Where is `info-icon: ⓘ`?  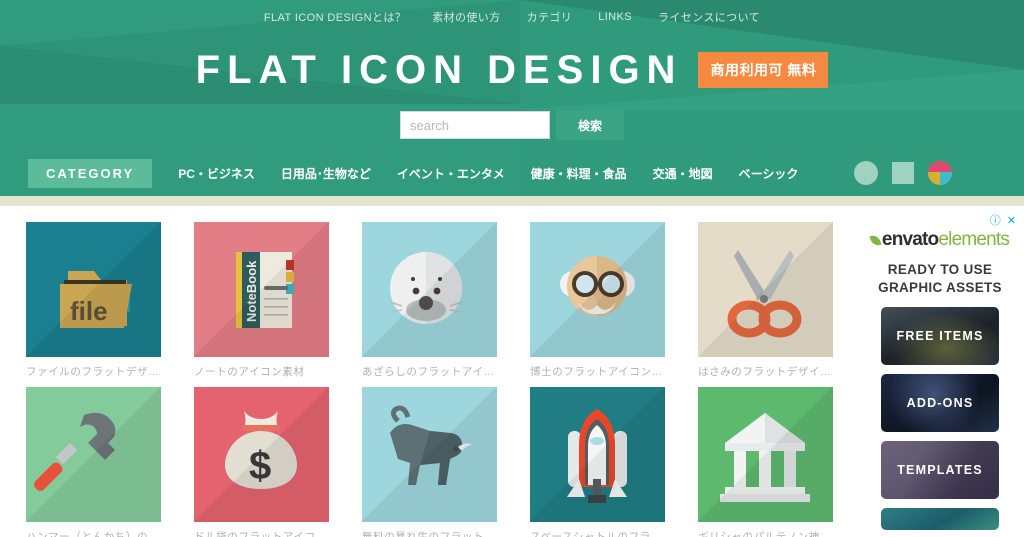
info-icon: ⓘ is located at coordinates (995, 221).